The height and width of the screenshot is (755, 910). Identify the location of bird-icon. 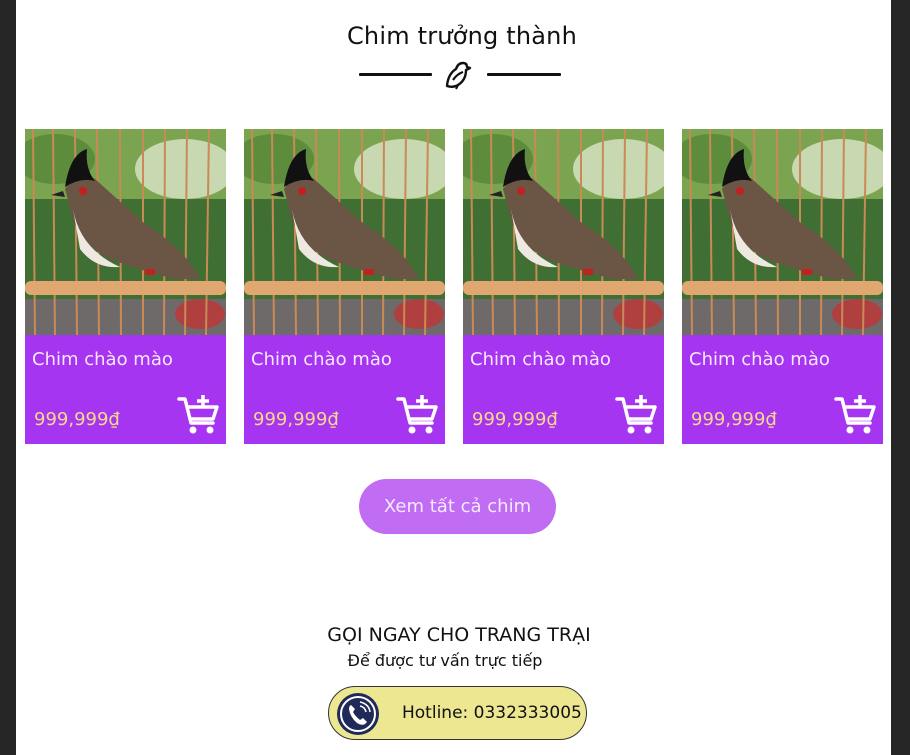
(458, 75).